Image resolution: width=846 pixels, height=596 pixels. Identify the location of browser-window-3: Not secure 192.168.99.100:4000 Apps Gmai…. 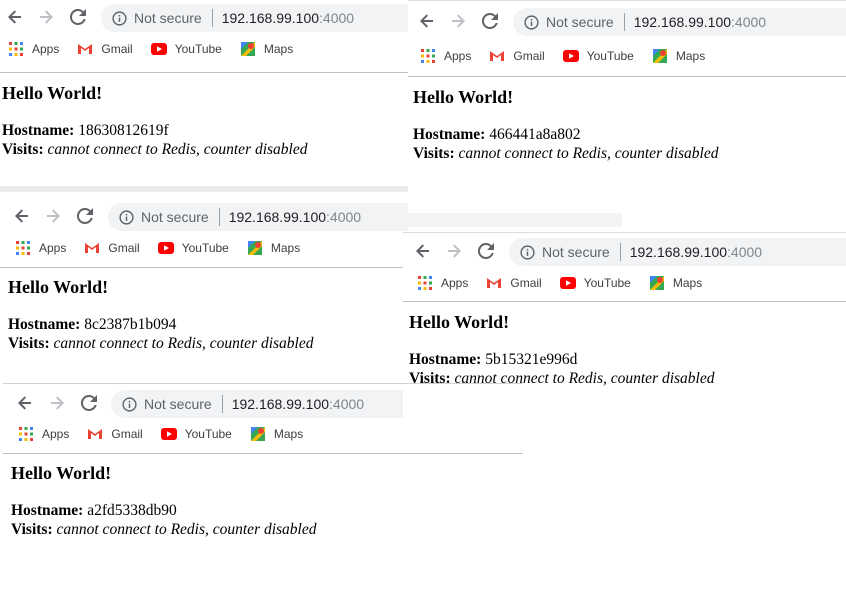
(204, 289).